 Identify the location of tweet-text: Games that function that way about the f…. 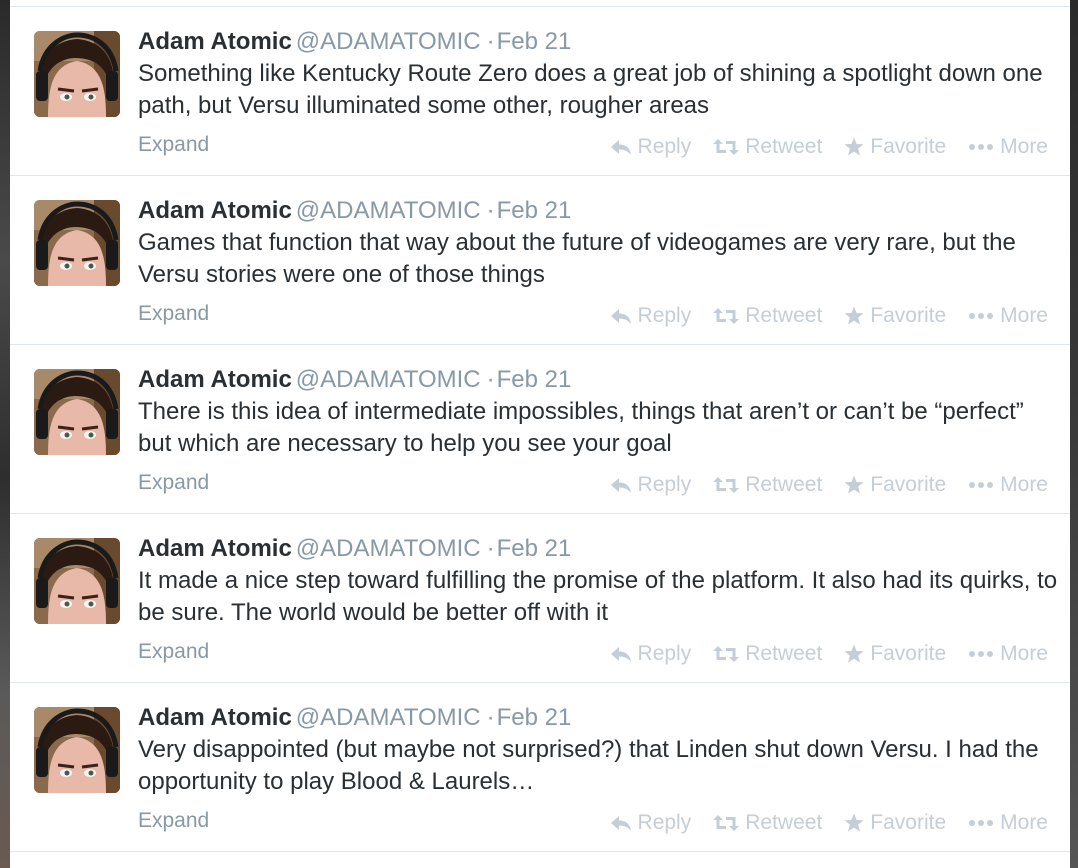
(577, 258).